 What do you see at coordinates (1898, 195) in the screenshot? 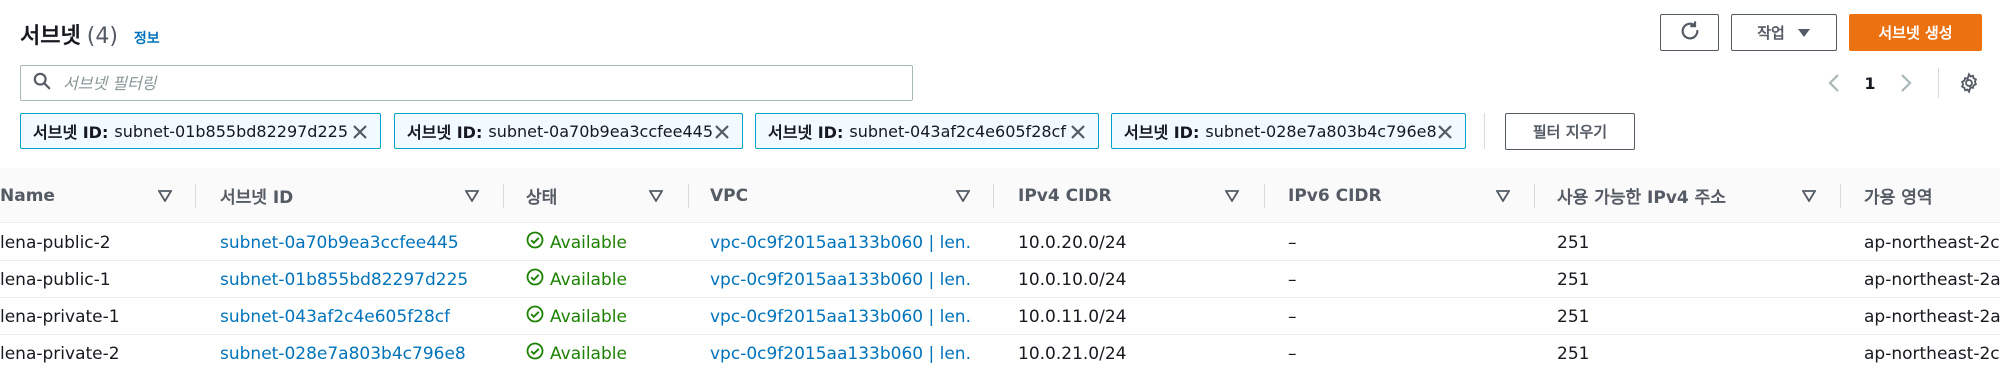
I see `column-header-availability-zone: 가용 영역` at bounding box center [1898, 195].